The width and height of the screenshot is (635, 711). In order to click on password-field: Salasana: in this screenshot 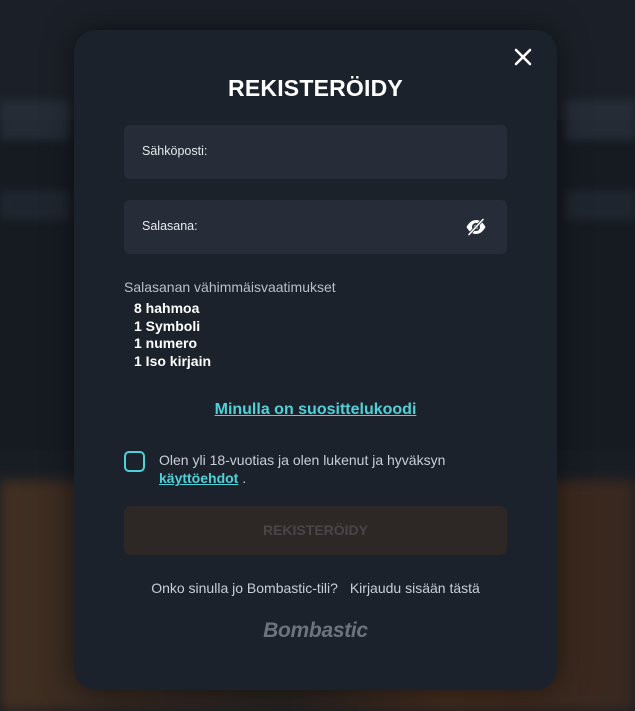, I will do `click(315, 227)`.